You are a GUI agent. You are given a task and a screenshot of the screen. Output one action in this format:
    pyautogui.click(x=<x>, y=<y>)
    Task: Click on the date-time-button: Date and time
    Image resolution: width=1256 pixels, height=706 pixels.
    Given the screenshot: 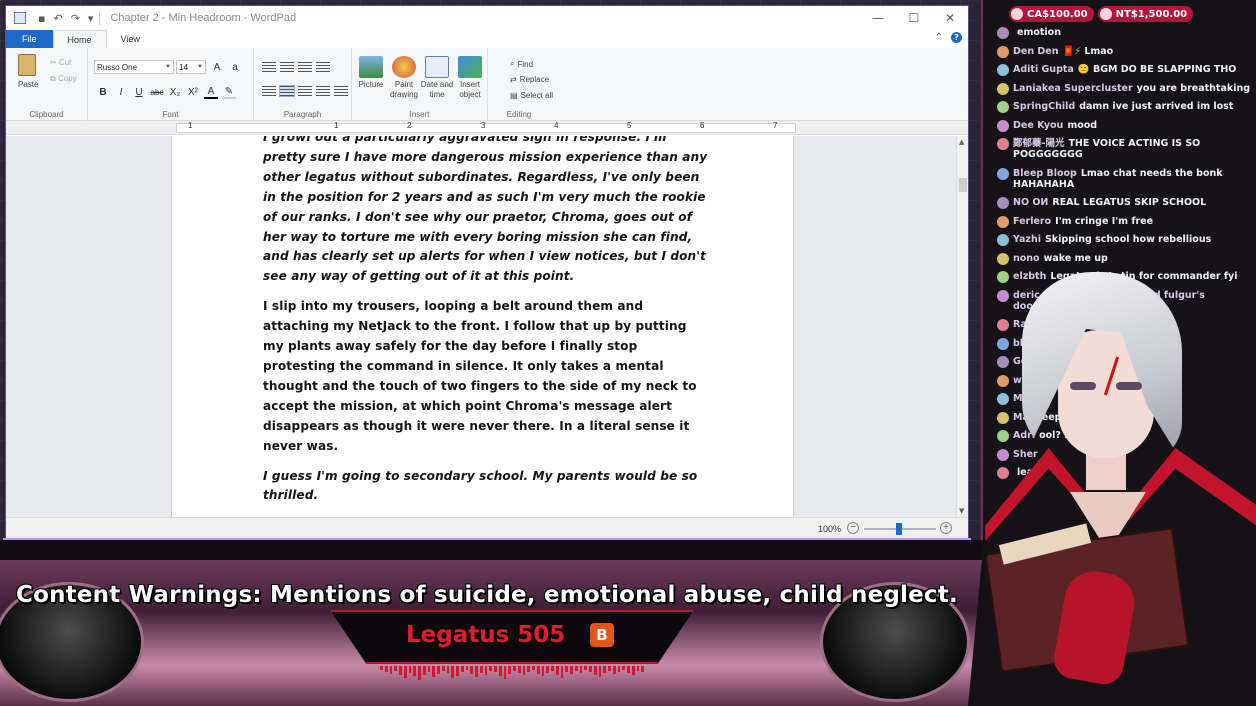 What is the action you would take?
    pyautogui.click(x=437, y=78)
    